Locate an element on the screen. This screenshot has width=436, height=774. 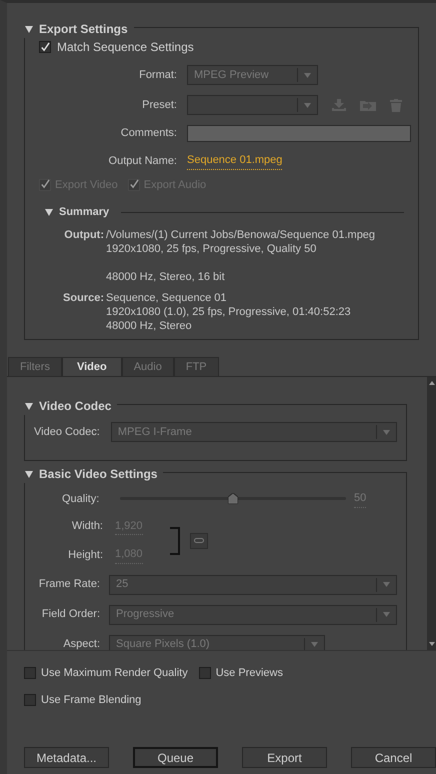
checkbox-label: Match Sequence Settings is located at coordinates (125, 47).